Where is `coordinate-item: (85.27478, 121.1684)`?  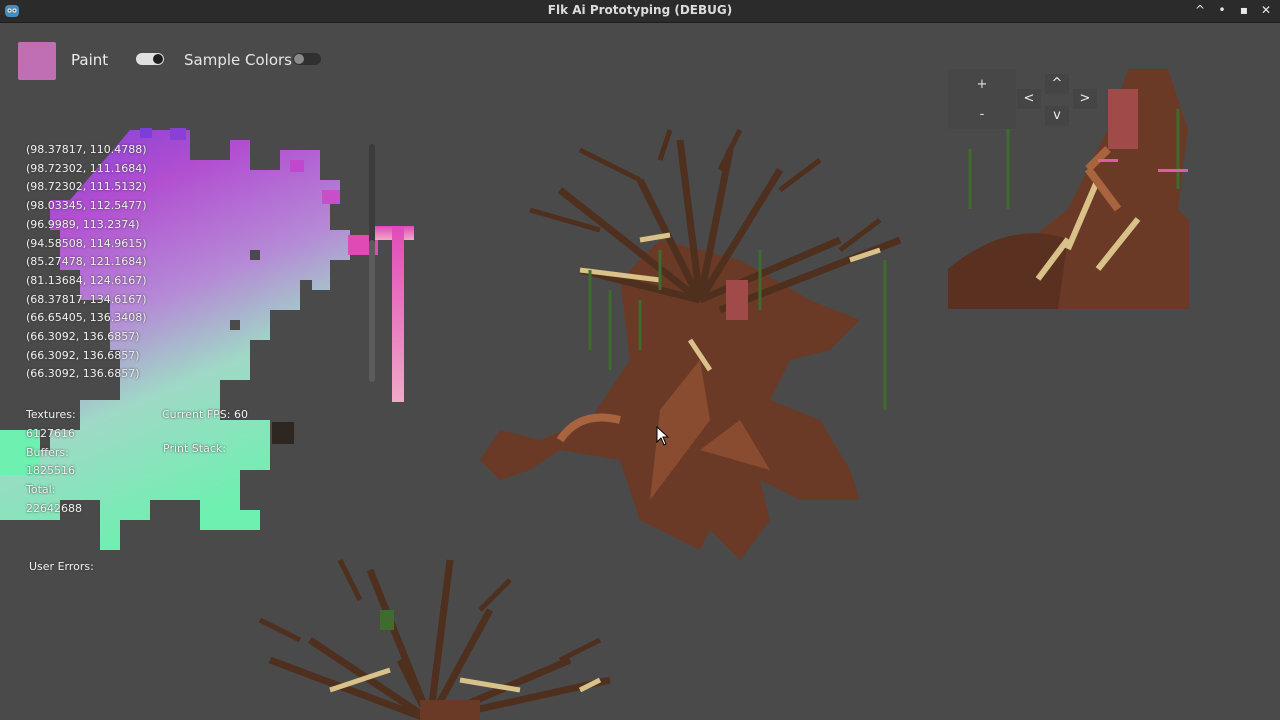 coordinate-item: (85.27478, 121.1684) is located at coordinates (86, 262).